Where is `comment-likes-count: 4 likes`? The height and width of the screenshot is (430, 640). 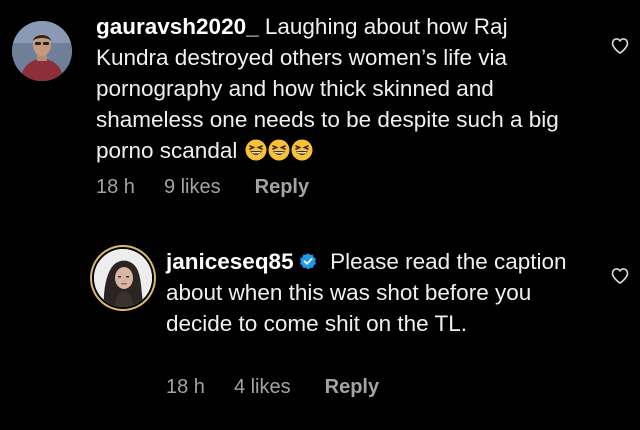 comment-likes-count: 4 likes is located at coordinates (262, 387).